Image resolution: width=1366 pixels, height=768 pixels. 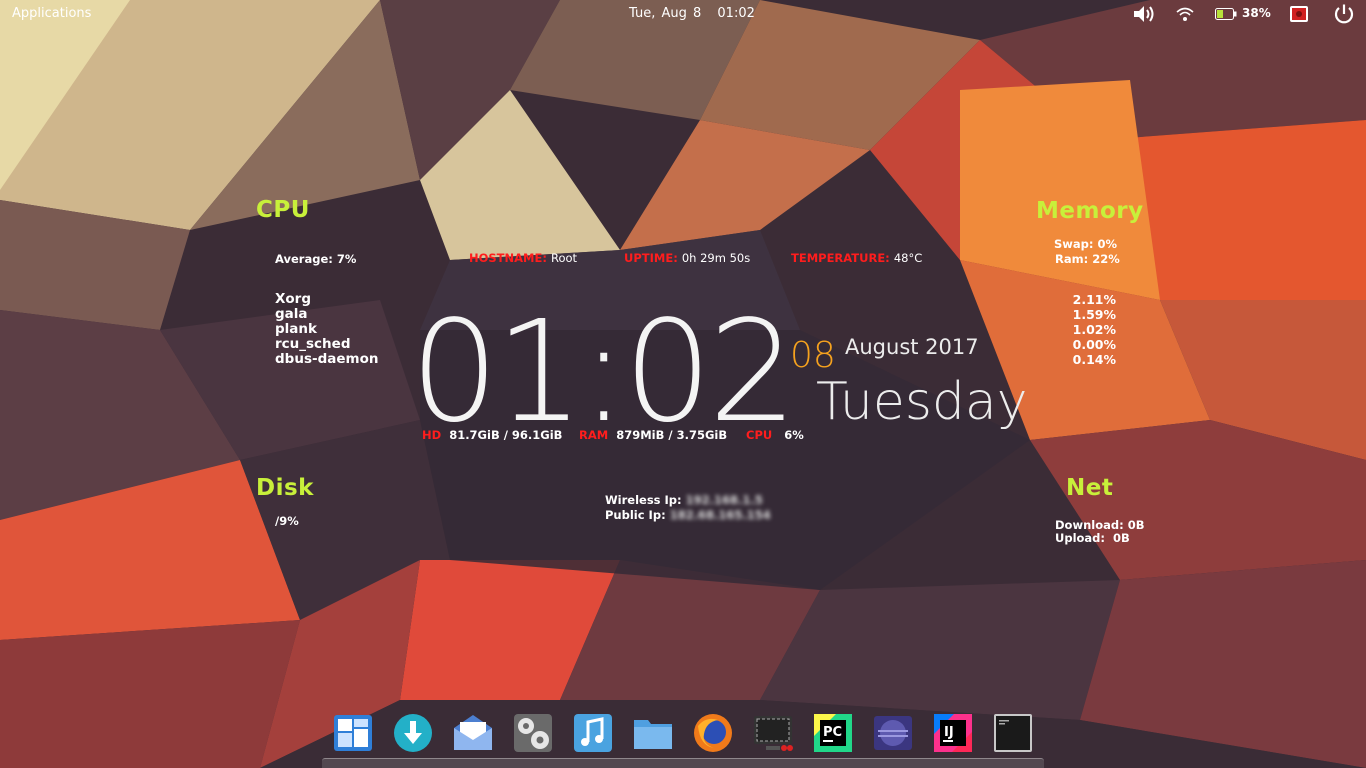 I want to click on temperature-info: TEMPERATURE: 48°C, so click(x=856, y=258).